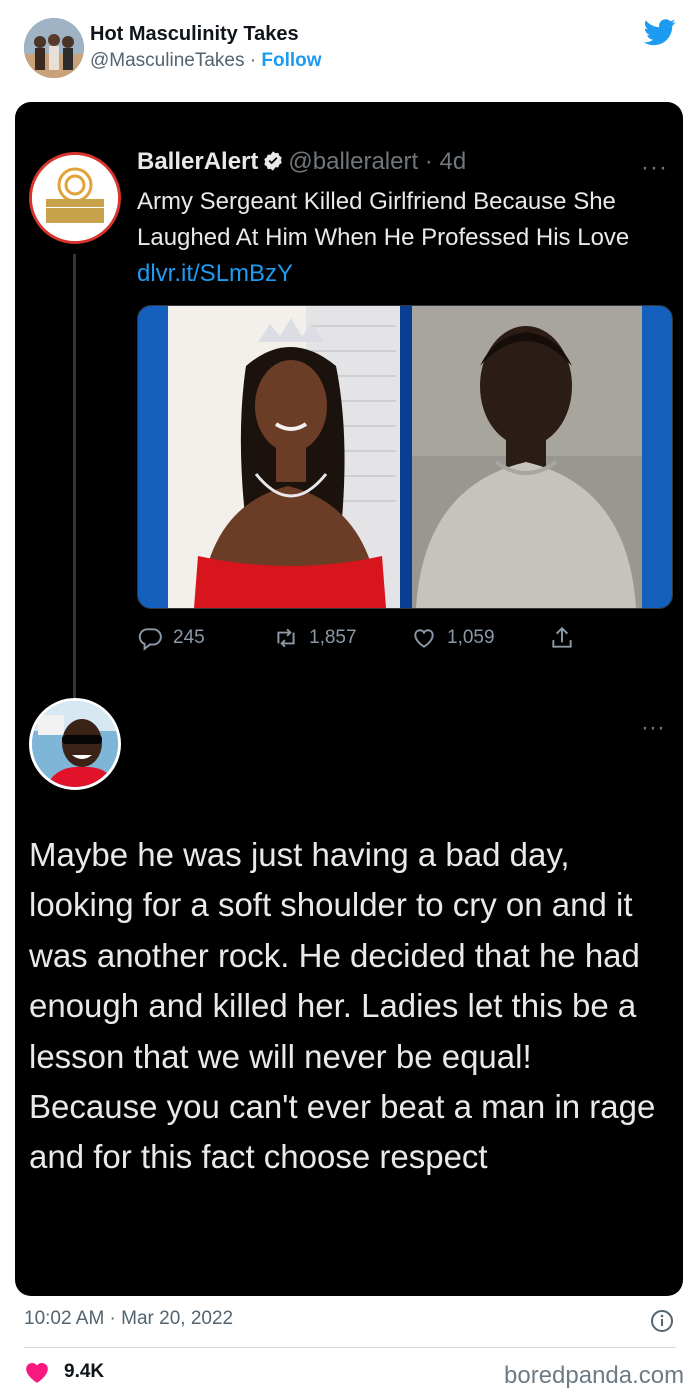  I want to click on quoted-age: 4d, so click(452, 161).